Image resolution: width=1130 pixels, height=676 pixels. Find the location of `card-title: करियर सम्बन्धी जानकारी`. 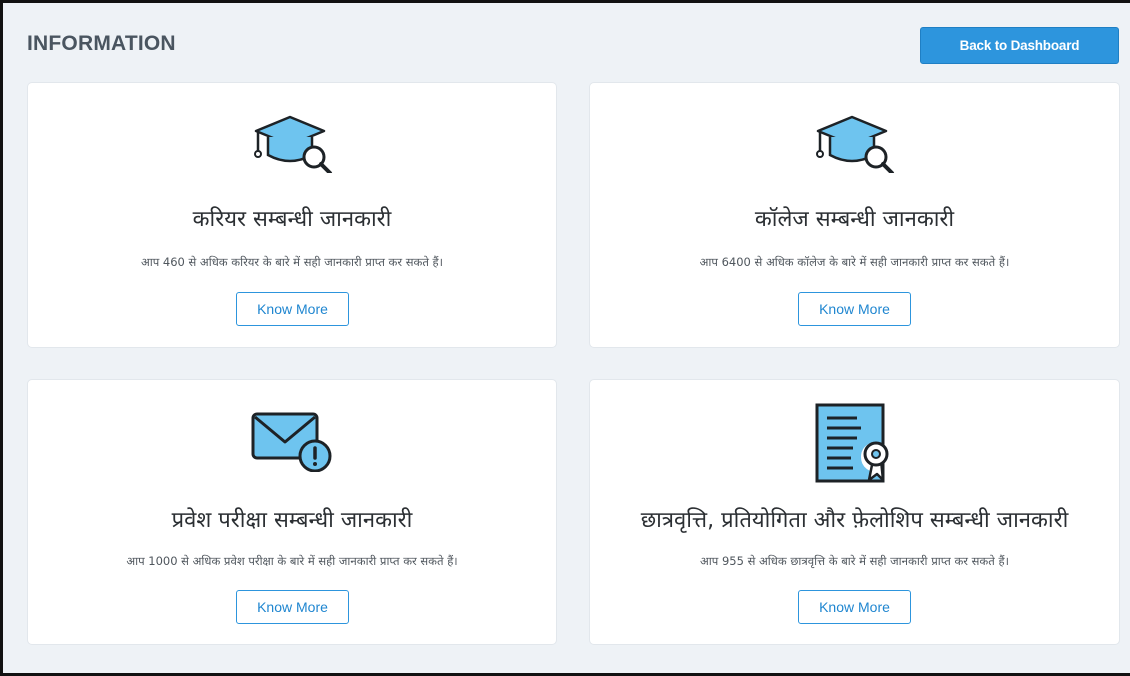

card-title: करियर सम्बन्धी जानकारी is located at coordinates (292, 219).